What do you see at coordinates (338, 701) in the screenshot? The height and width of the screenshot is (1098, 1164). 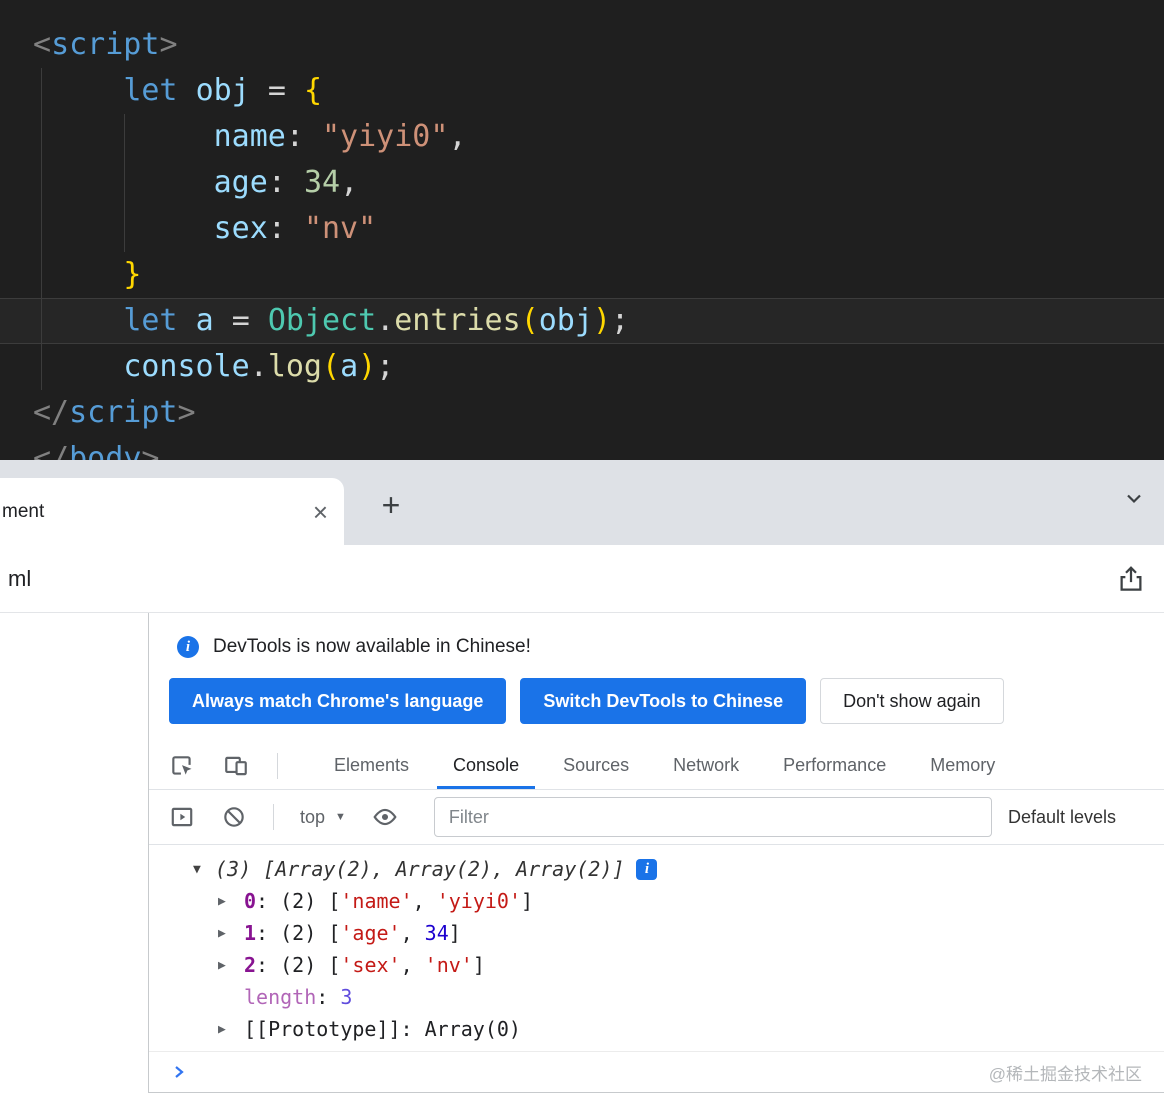 I see `banner-button: Always match Chrome's language` at bounding box center [338, 701].